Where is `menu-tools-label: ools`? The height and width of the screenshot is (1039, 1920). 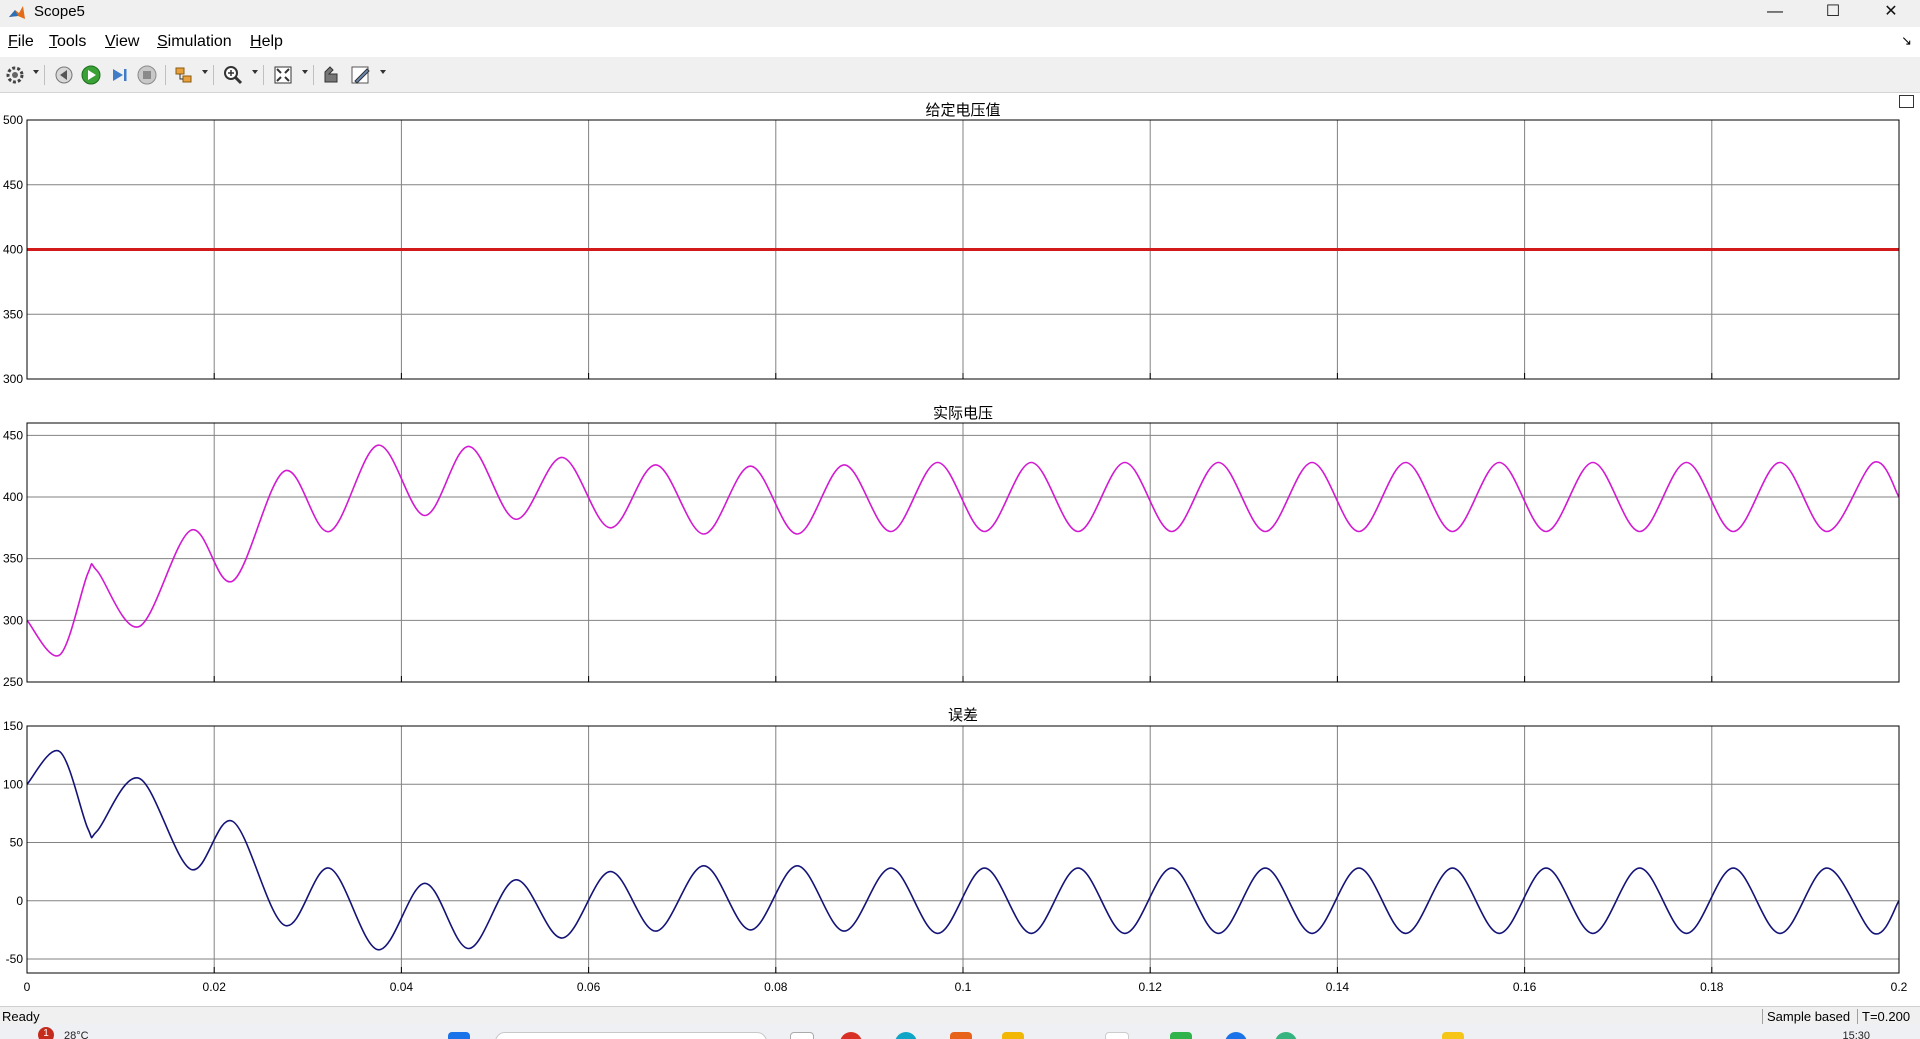 menu-tools-label: ools is located at coordinates (72, 41).